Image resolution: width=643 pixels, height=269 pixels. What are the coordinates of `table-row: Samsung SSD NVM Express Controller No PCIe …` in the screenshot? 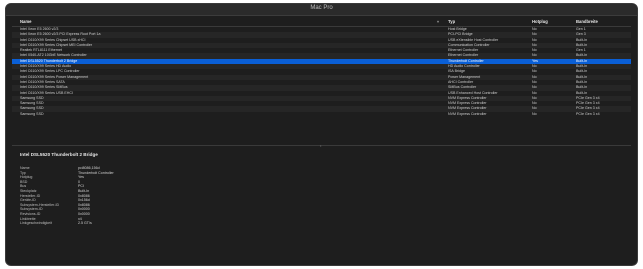 It's located at (321, 114).